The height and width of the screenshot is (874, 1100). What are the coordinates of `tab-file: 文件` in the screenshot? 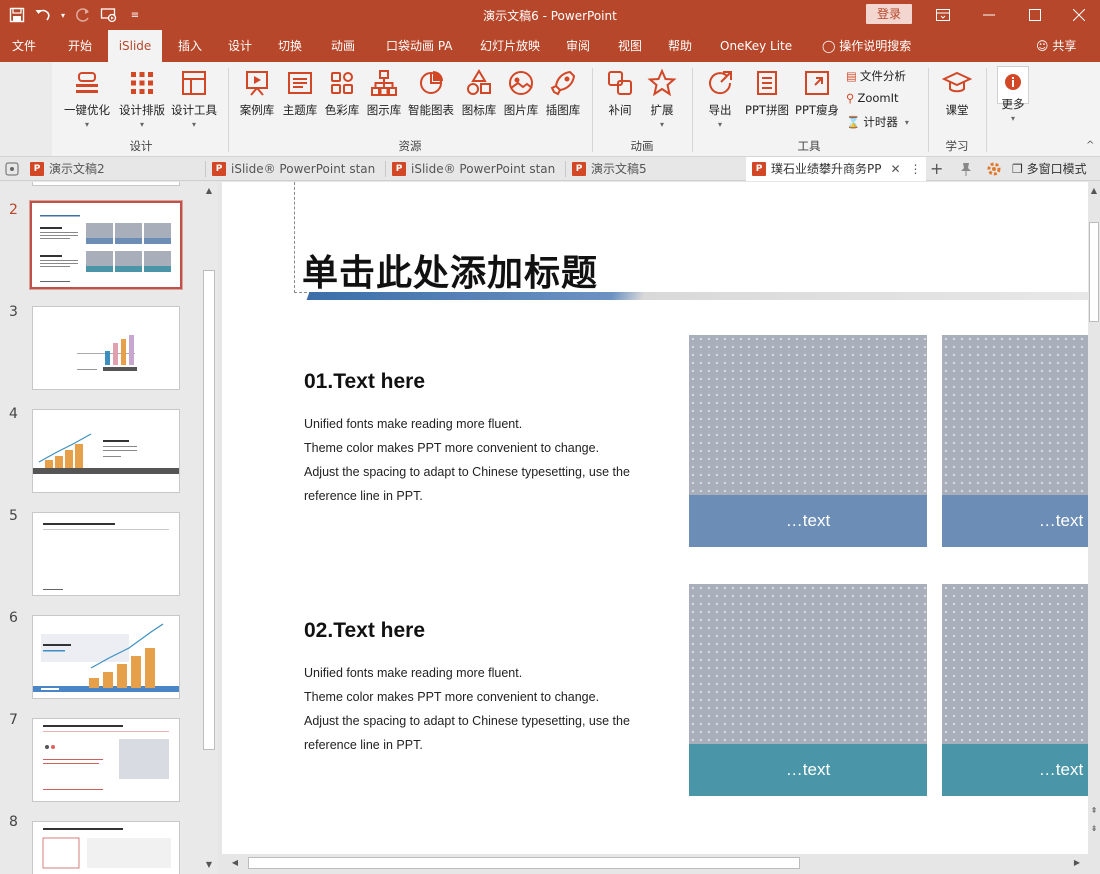 It's located at (24, 46).